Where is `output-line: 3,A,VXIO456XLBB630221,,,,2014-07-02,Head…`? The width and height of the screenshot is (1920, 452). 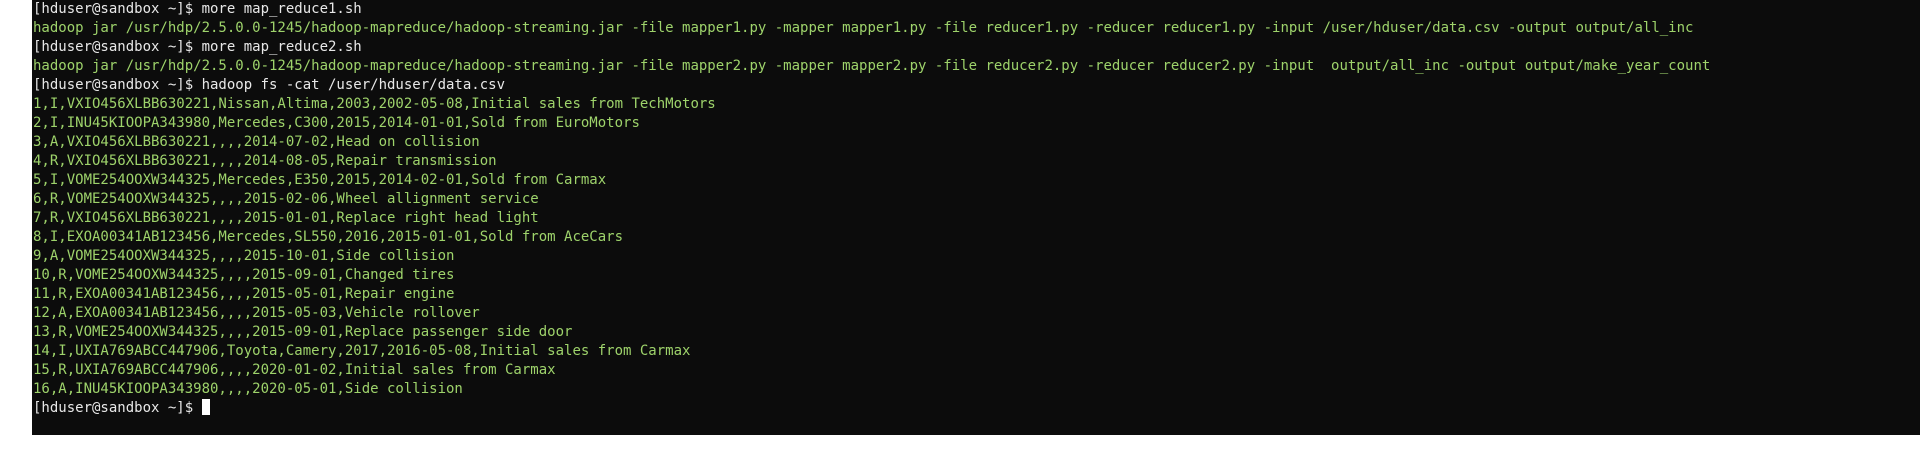
output-line: 3,A,VXIO456XLBB630221,,,,2014-07-02,Head… is located at coordinates (871, 142).